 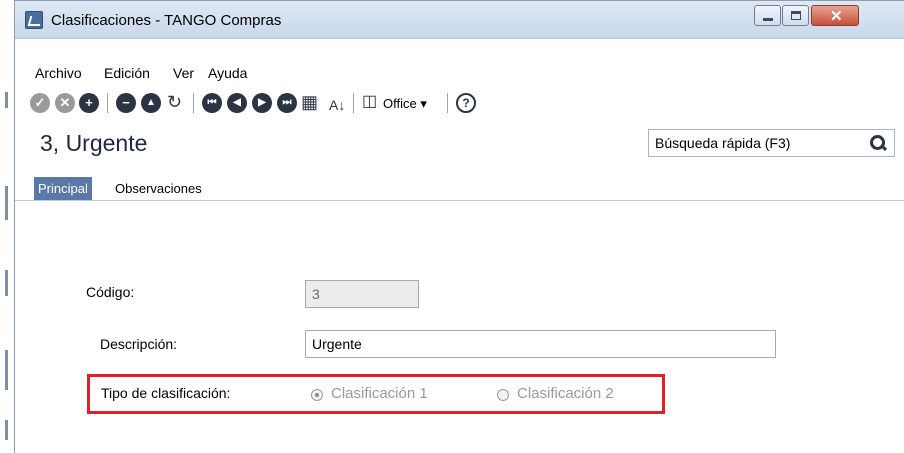 What do you see at coordinates (309, 102) in the screenshot?
I see `grid-icon: ▦` at bounding box center [309, 102].